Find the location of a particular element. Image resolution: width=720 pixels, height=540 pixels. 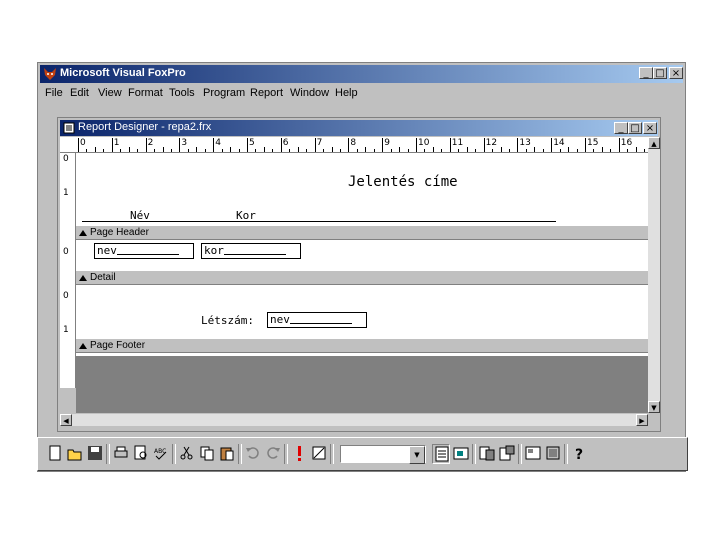

help-icon: ? is located at coordinates (579, 454).